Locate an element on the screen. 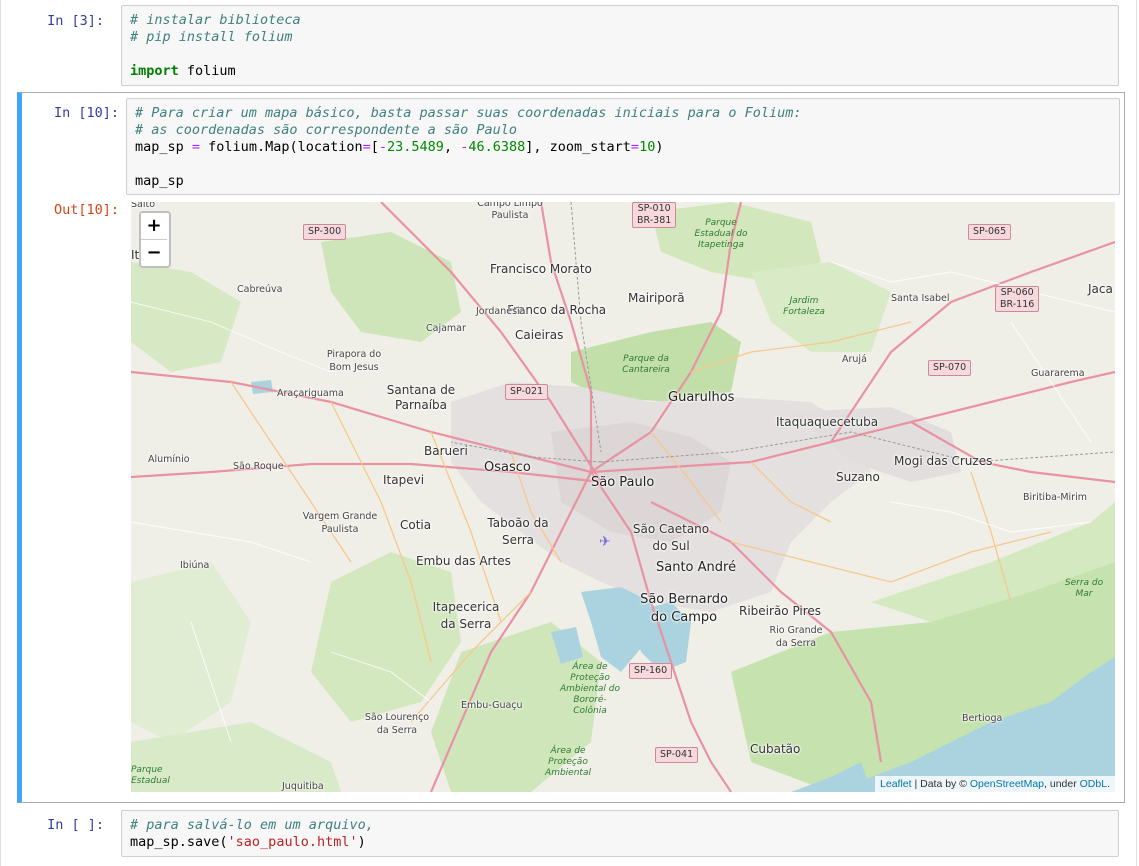  city-label: Jordanésia is located at coordinates (501, 311).